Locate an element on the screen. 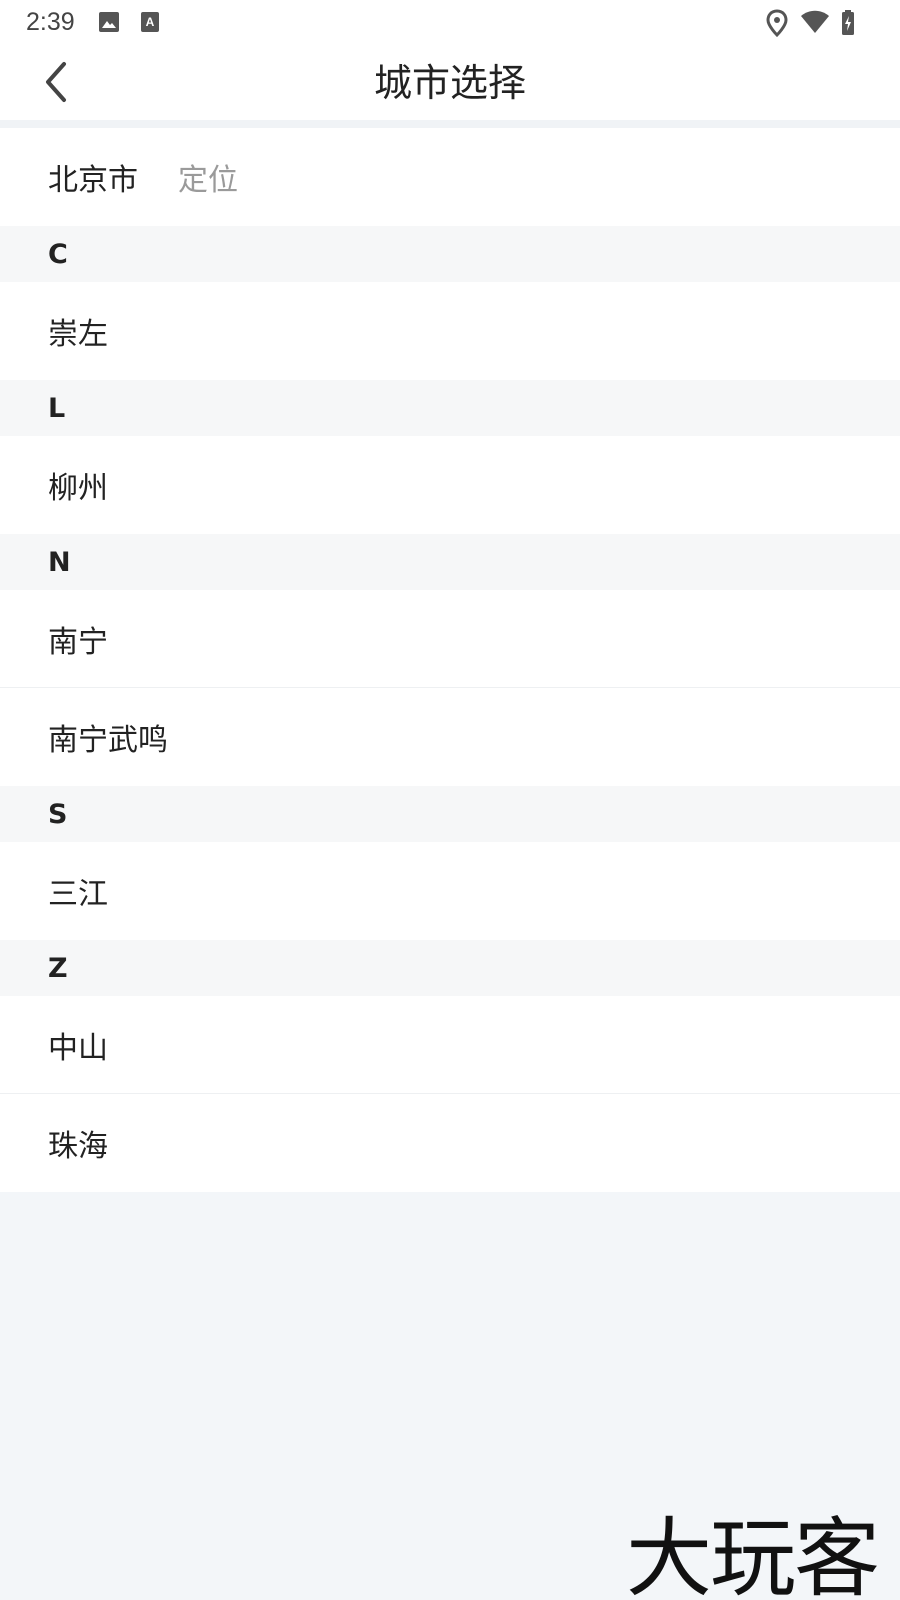  chevron-left-icon is located at coordinates (55, 84).